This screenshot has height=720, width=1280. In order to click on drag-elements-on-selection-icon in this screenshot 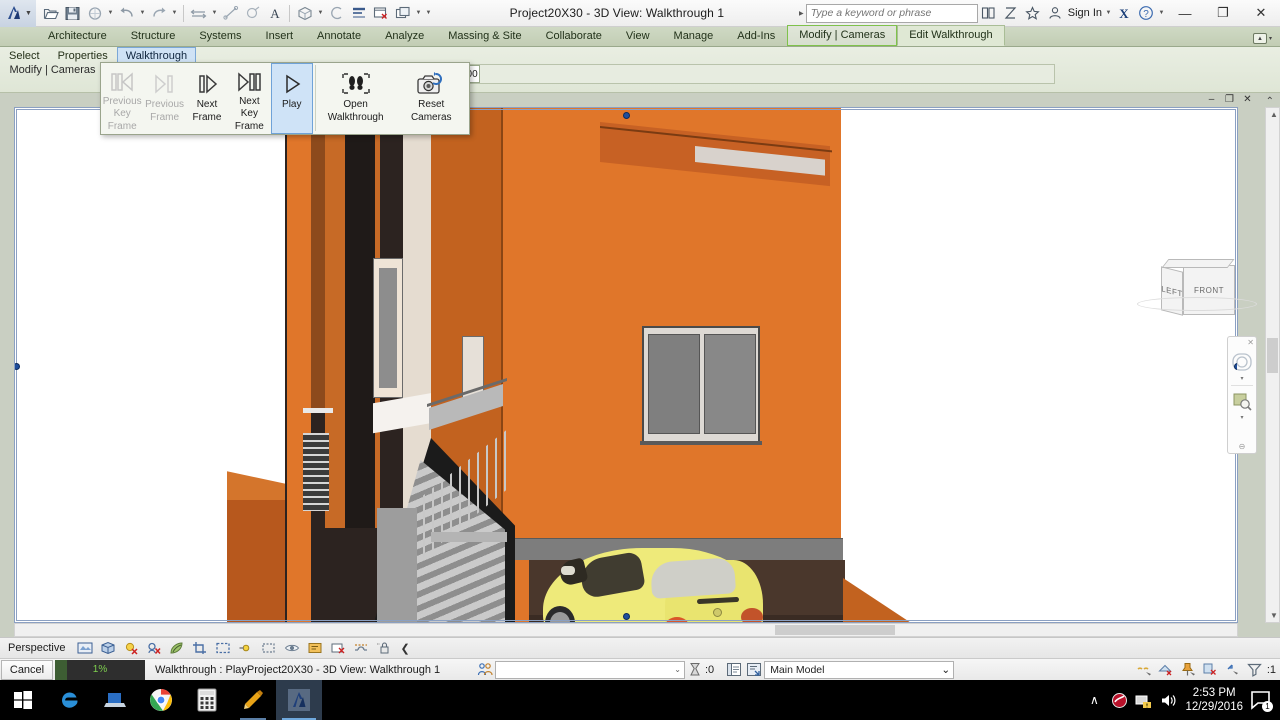, I will do `click(1233, 670)`.